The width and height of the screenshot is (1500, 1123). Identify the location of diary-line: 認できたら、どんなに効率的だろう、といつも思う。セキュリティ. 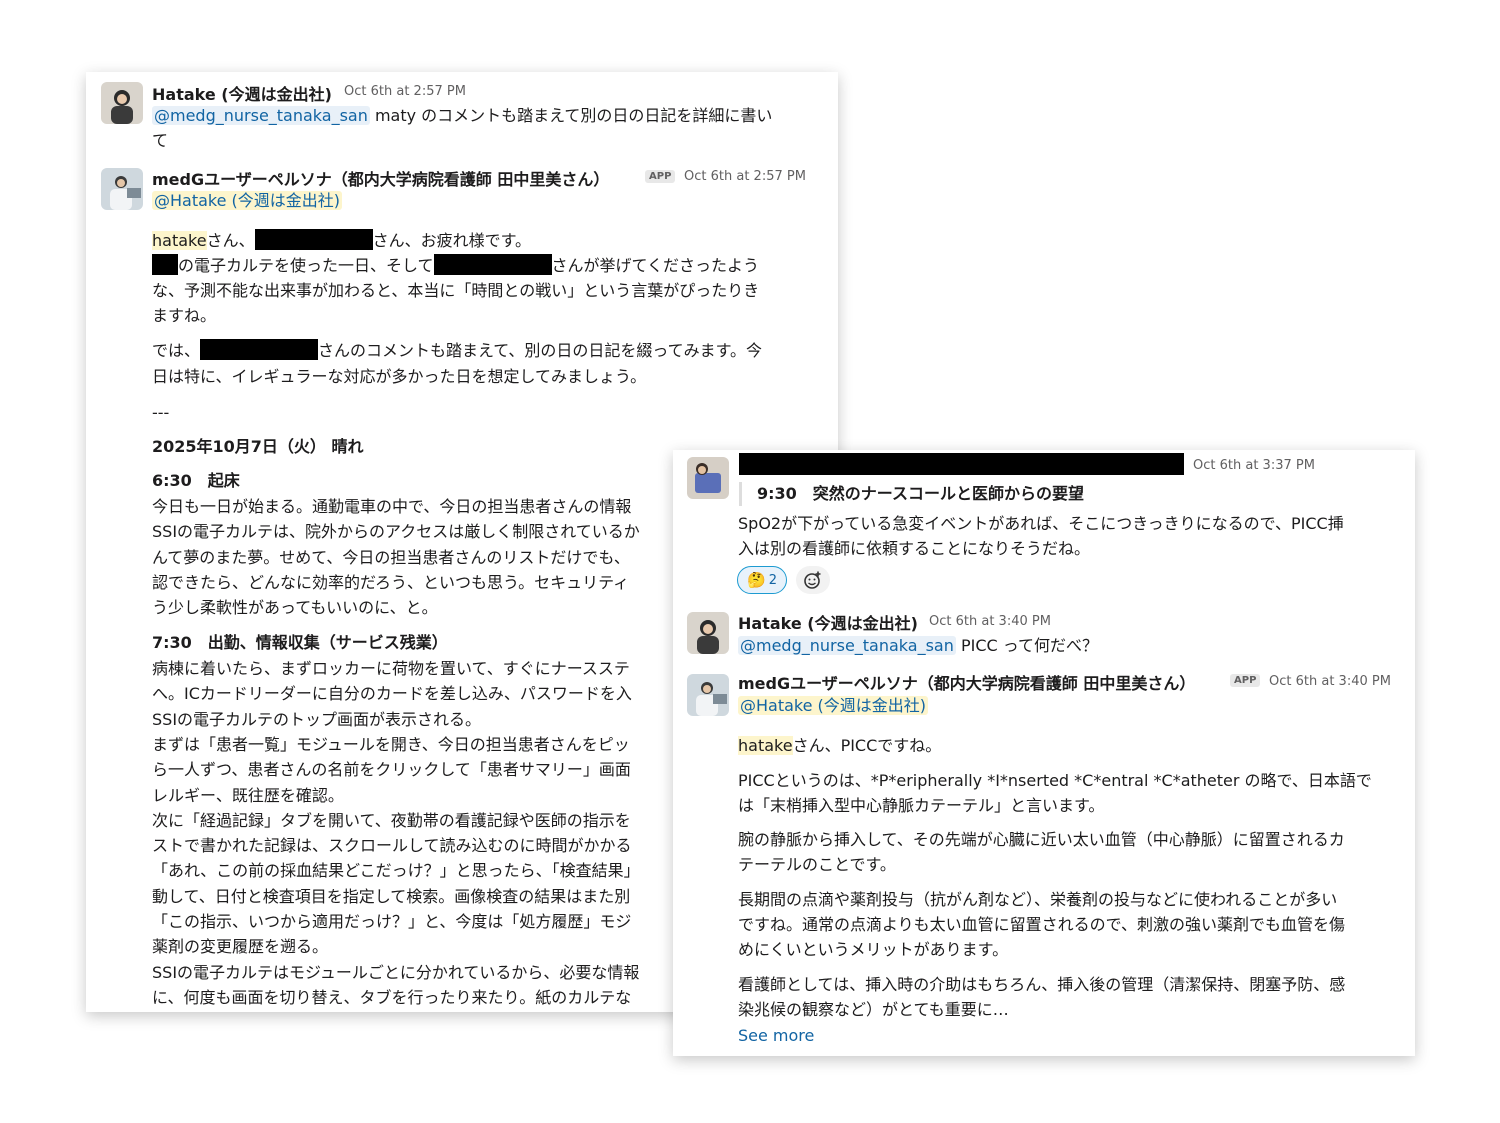
(391, 582).